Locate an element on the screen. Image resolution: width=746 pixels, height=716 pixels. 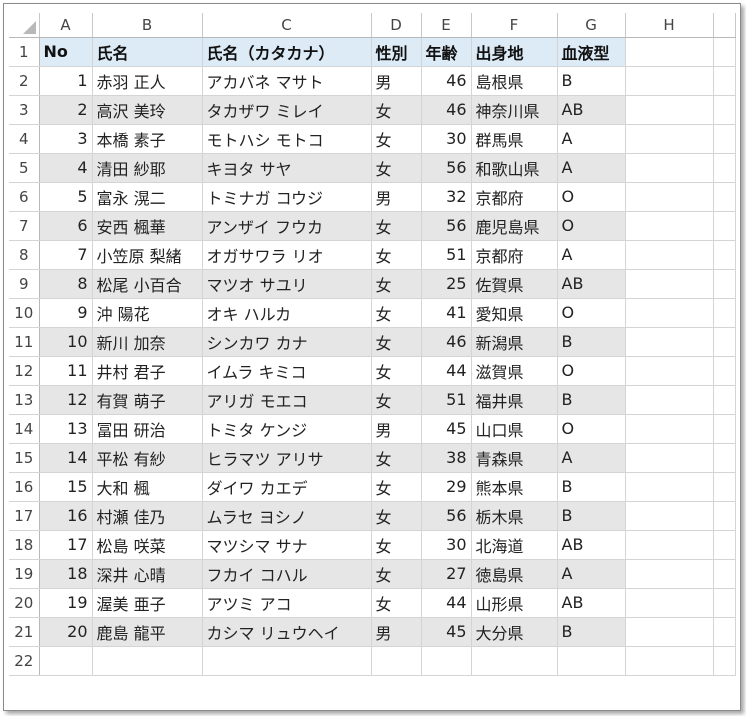
cell-name: 本橋 素子 is located at coordinates (147, 139).